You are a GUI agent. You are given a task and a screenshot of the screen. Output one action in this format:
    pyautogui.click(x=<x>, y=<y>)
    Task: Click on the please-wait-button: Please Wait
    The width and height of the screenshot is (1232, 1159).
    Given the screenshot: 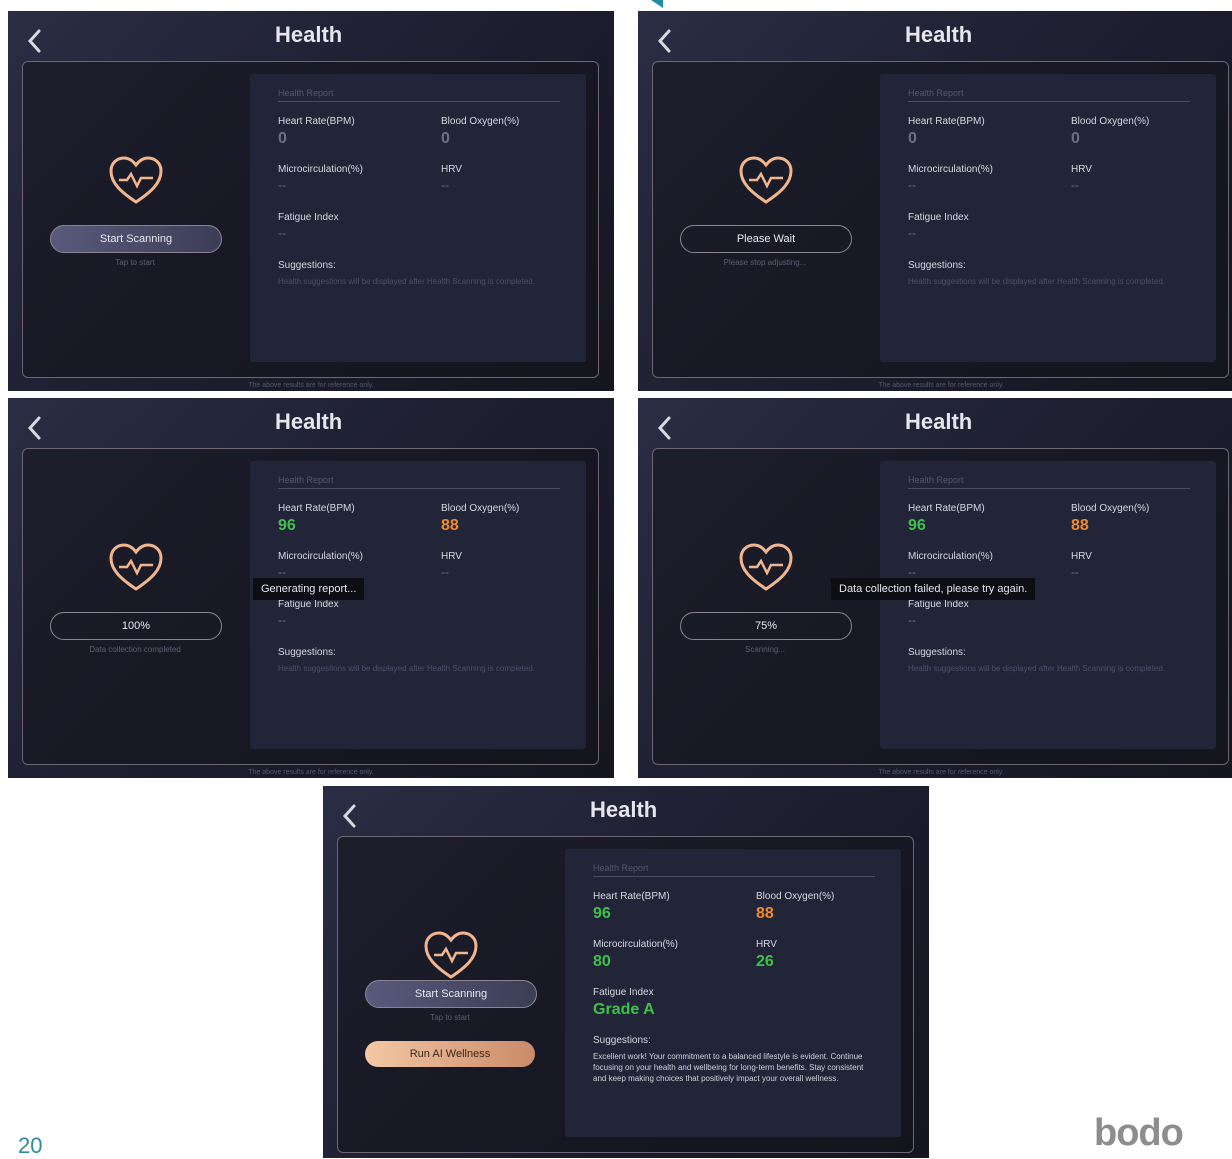 What is the action you would take?
    pyautogui.click(x=766, y=239)
    